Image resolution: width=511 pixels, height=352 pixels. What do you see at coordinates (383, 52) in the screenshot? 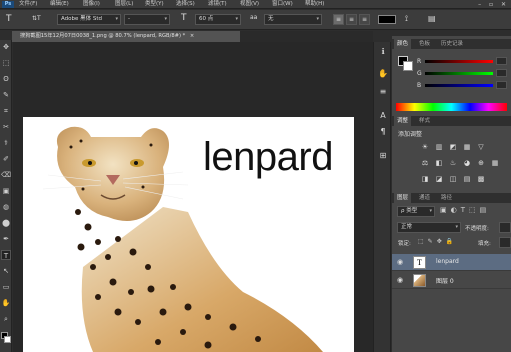
I see `info-icon: ℹ` at bounding box center [383, 52].